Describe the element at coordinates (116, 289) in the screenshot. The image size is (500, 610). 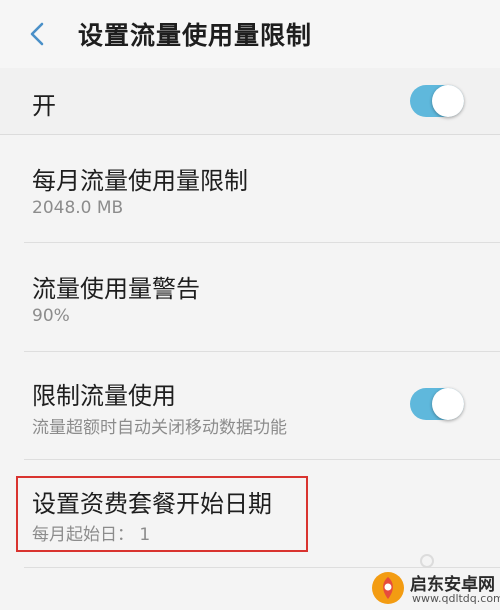
I see `setting-title: 流量使用量警告` at that location.